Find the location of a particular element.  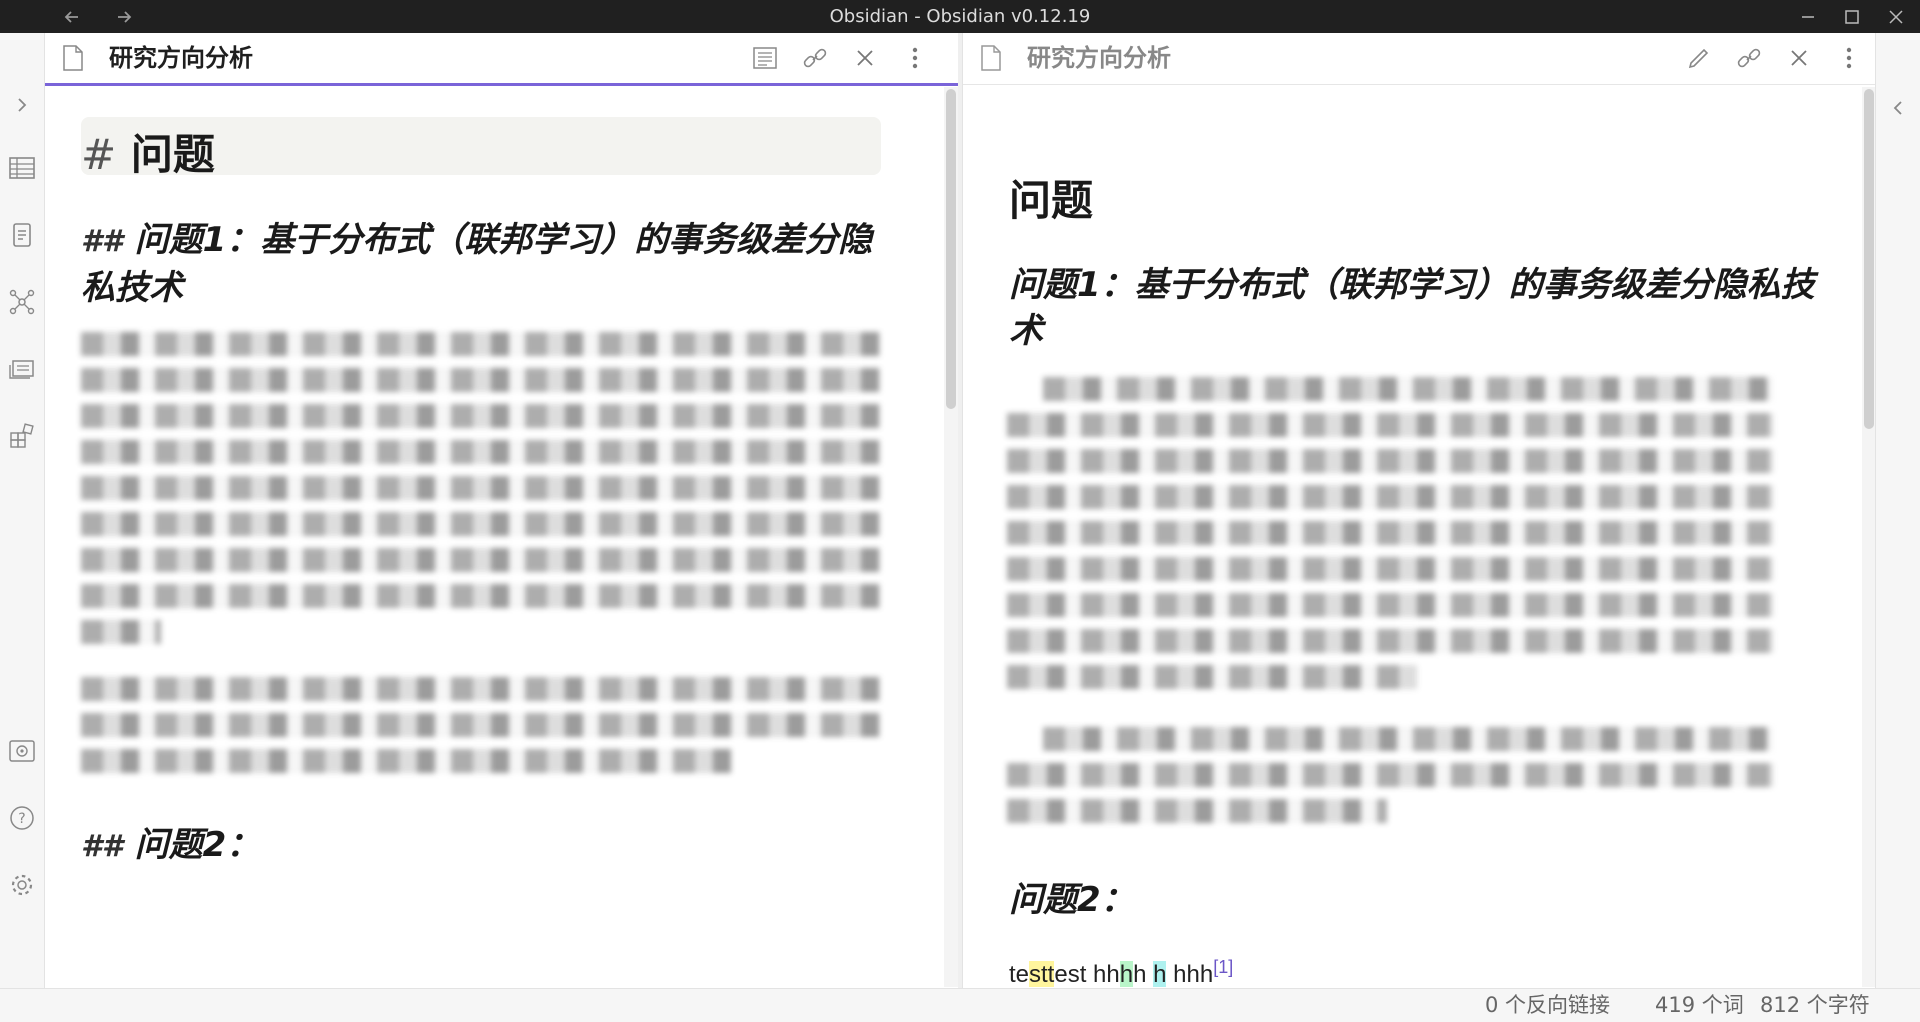

close-window-button is located at coordinates (1896, 16).